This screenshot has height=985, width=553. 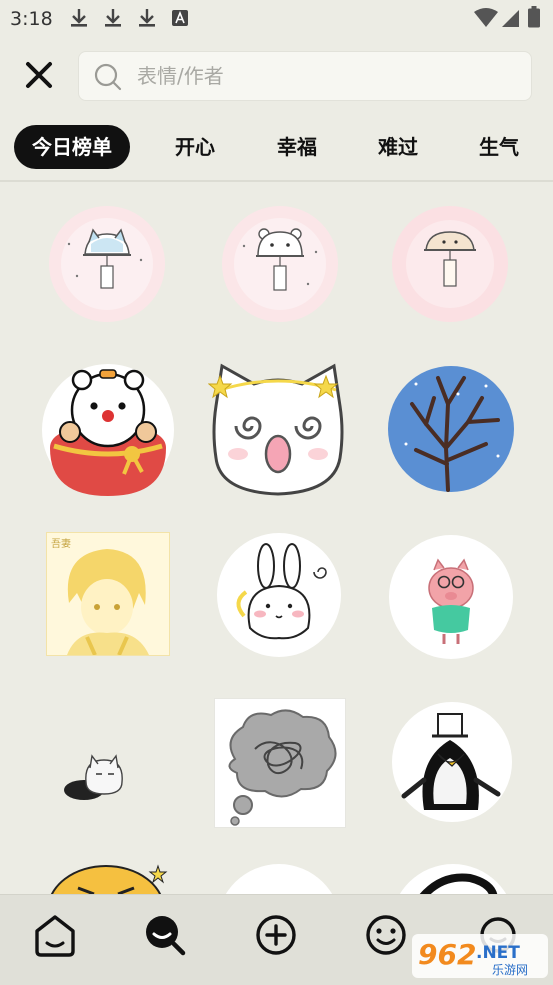 What do you see at coordinates (534, 17) in the screenshot?
I see `battery-icon` at bounding box center [534, 17].